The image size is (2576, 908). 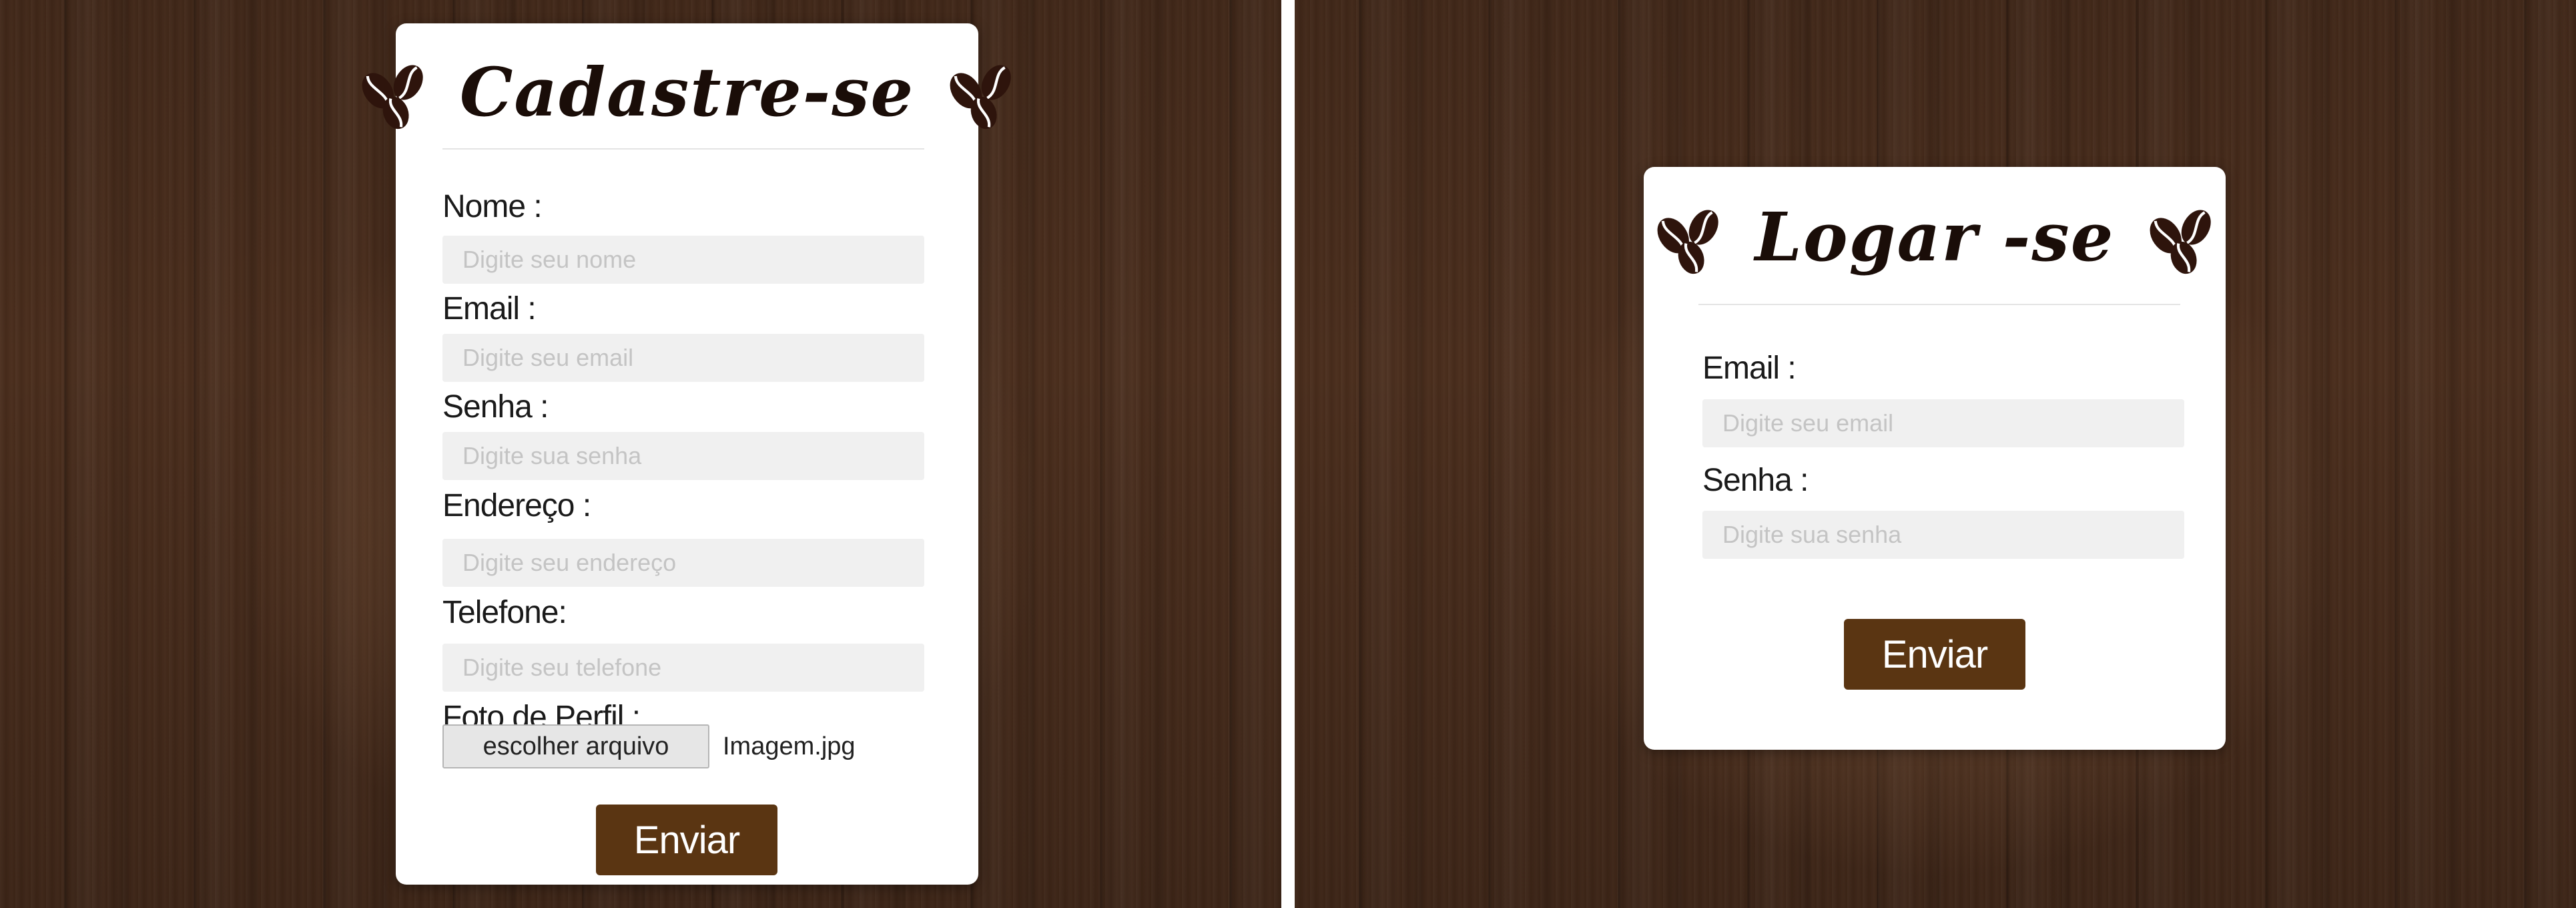 What do you see at coordinates (789, 746) in the screenshot?
I see `selected-file-name: Imagem.jpg` at bounding box center [789, 746].